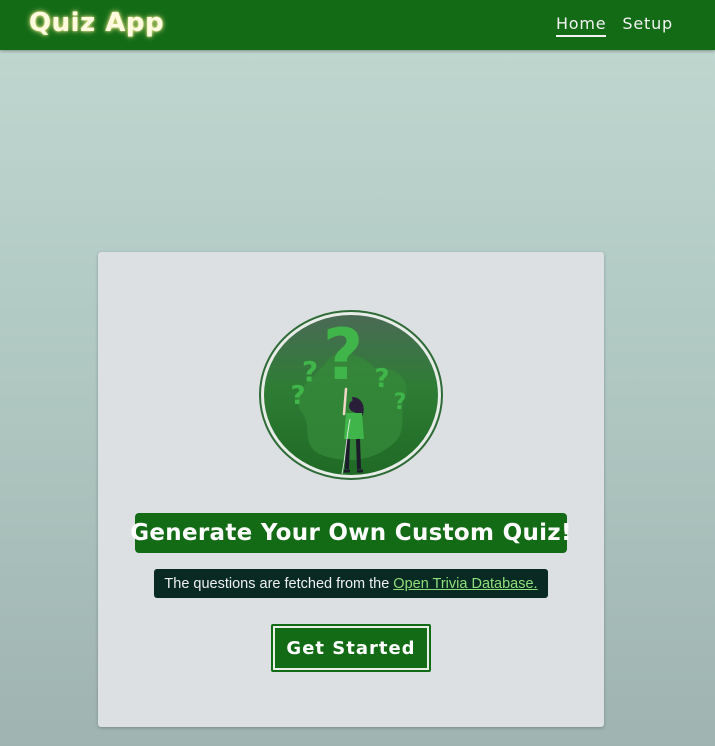  What do you see at coordinates (96, 23) in the screenshot?
I see `app-title: Quiz App` at bounding box center [96, 23].